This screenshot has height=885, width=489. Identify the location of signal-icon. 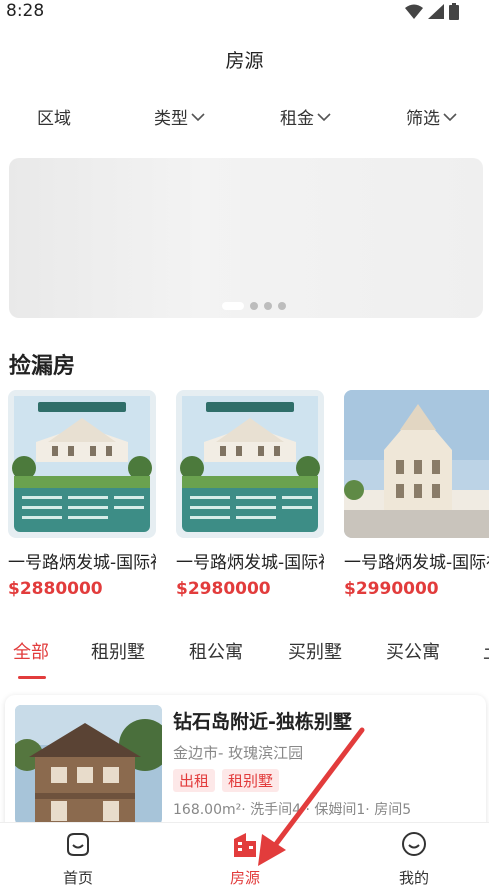
(436, 11).